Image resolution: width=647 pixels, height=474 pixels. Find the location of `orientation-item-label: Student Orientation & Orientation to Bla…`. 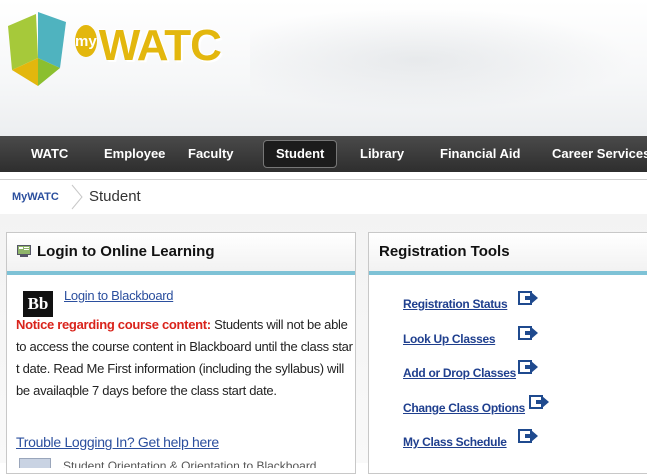

orientation-item-label: Student Orientation & Orientation to Bla… is located at coordinates (190, 463).